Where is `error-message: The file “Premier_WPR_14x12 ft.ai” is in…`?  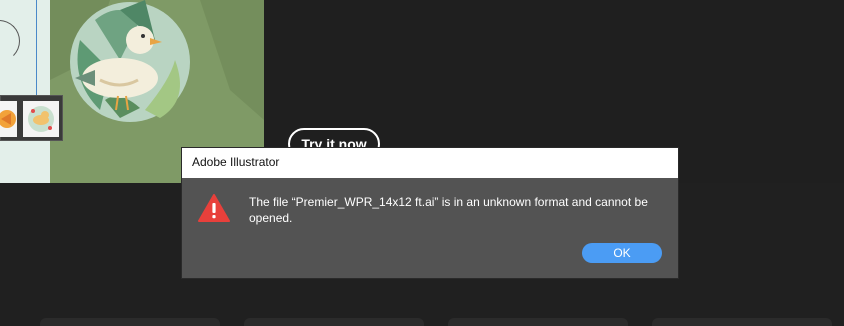 error-message: The file “Premier_WPR_14x12 ft.ai” is in… is located at coordinates (448, 210).